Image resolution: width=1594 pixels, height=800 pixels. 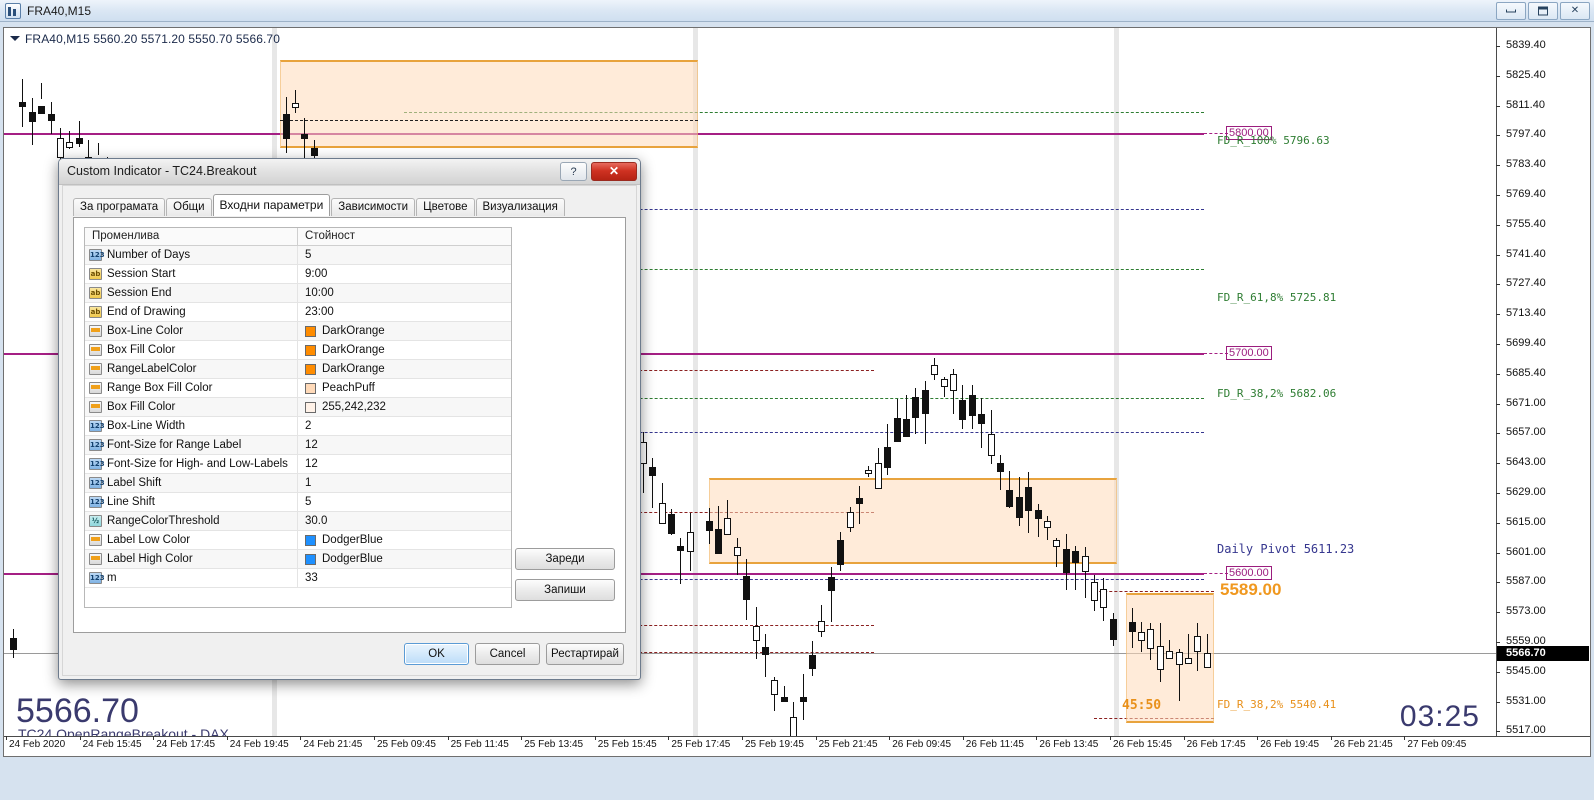 I want to click on parameter-row: 123 Font-Size for High- and Low-Labels 12, so click(x=298, y=464).